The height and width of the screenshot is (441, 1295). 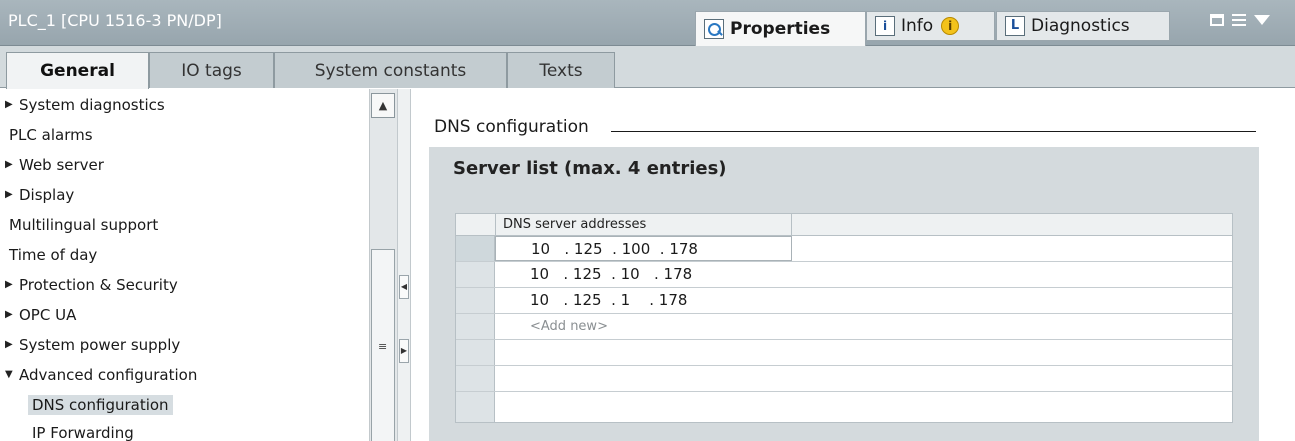 I want to click on column-header-dns-server-addresses: DNS server addresses, so click(x=643, y=225).